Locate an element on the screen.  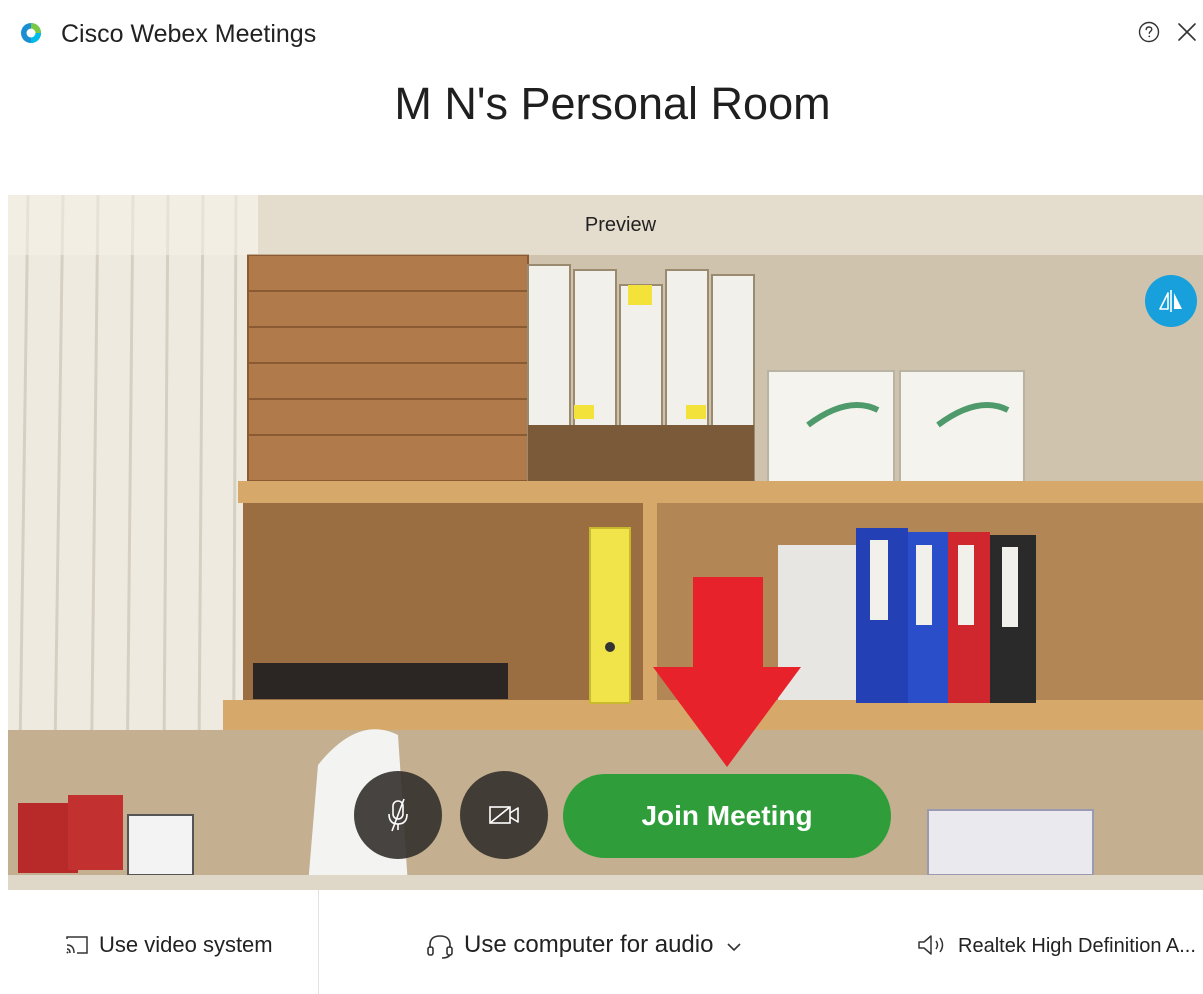
video-camera-off-icon is located at coordinates (504, 815).